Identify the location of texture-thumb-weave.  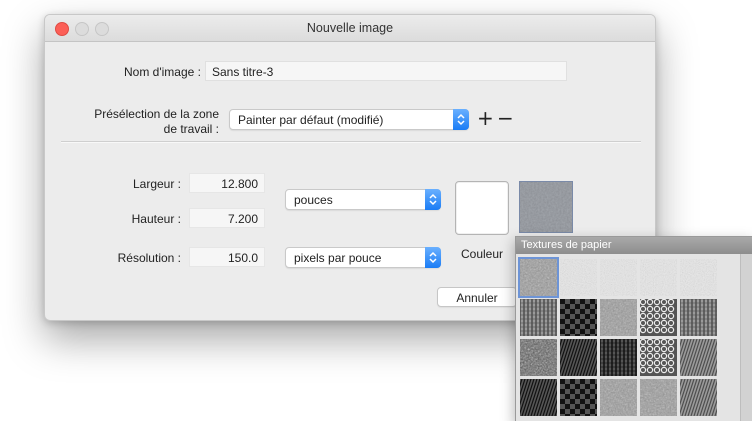
(538, 317).